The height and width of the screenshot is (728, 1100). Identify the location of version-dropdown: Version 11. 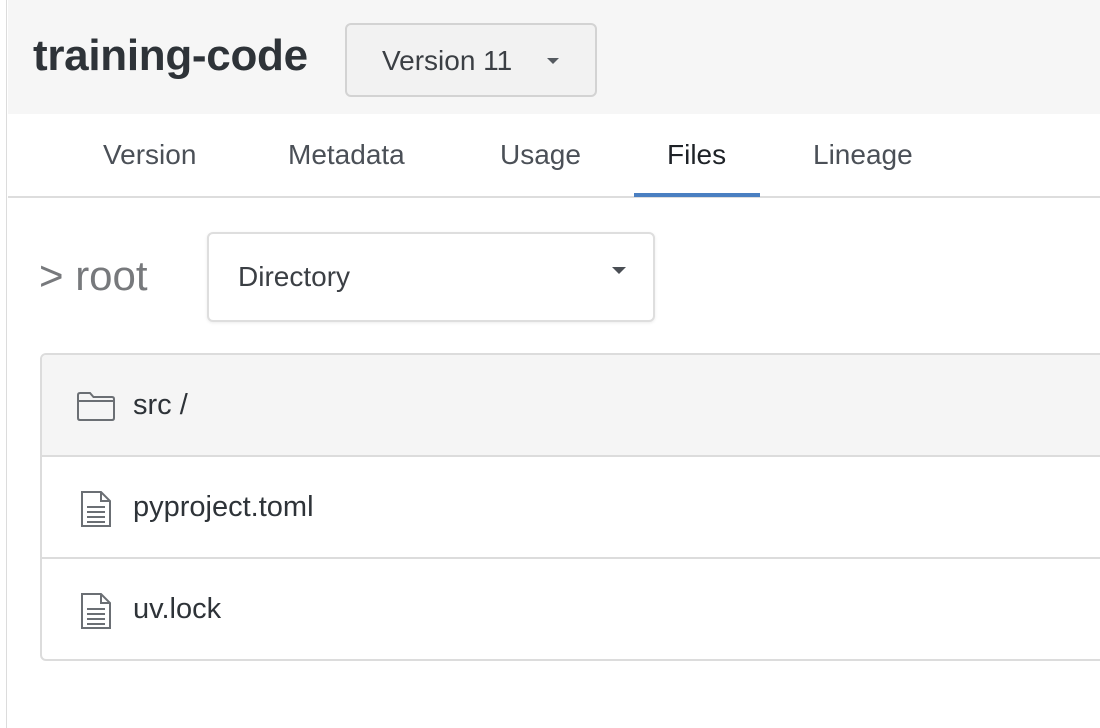
(471, 60).